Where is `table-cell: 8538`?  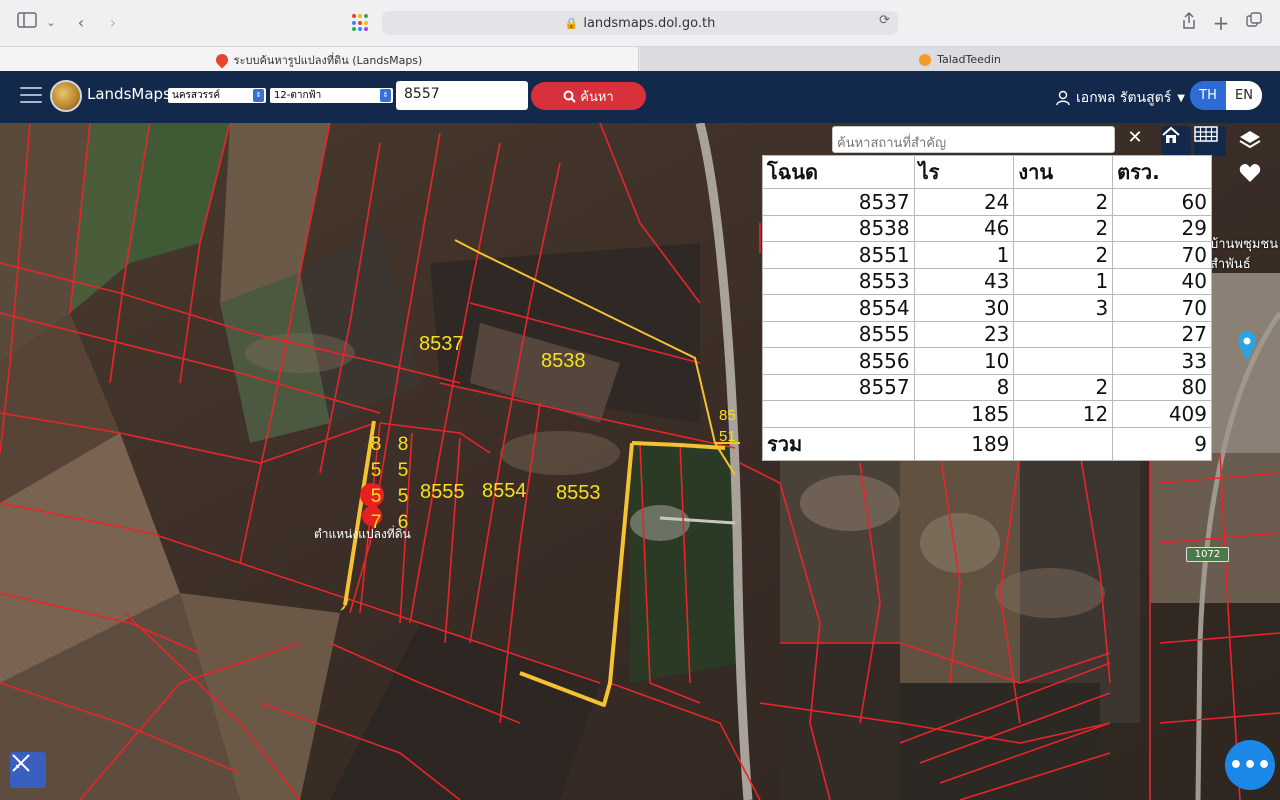 table-cell: 8538 is located at coordinates (838, 228).